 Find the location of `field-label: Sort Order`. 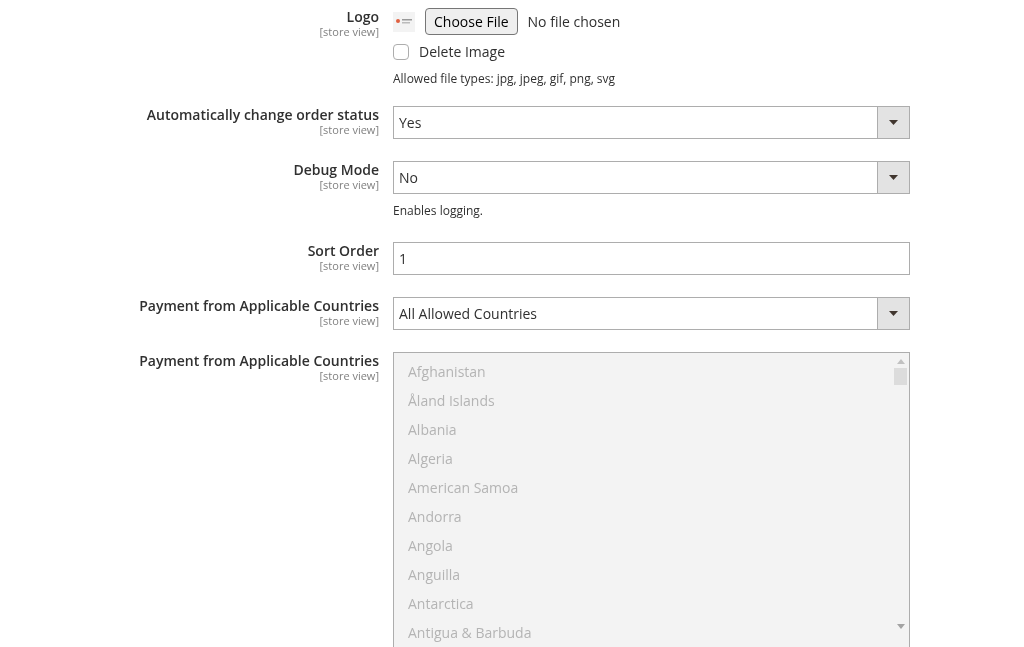

field-label: Sort Order is located at coordinates (343, 251).